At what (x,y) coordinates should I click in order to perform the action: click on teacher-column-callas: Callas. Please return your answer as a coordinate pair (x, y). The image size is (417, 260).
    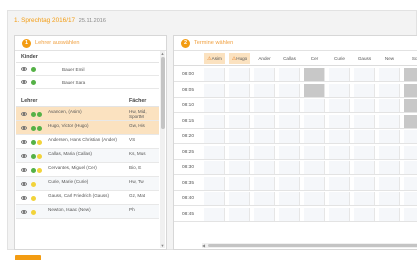
    Looking at the image, I should click on (289, 58).